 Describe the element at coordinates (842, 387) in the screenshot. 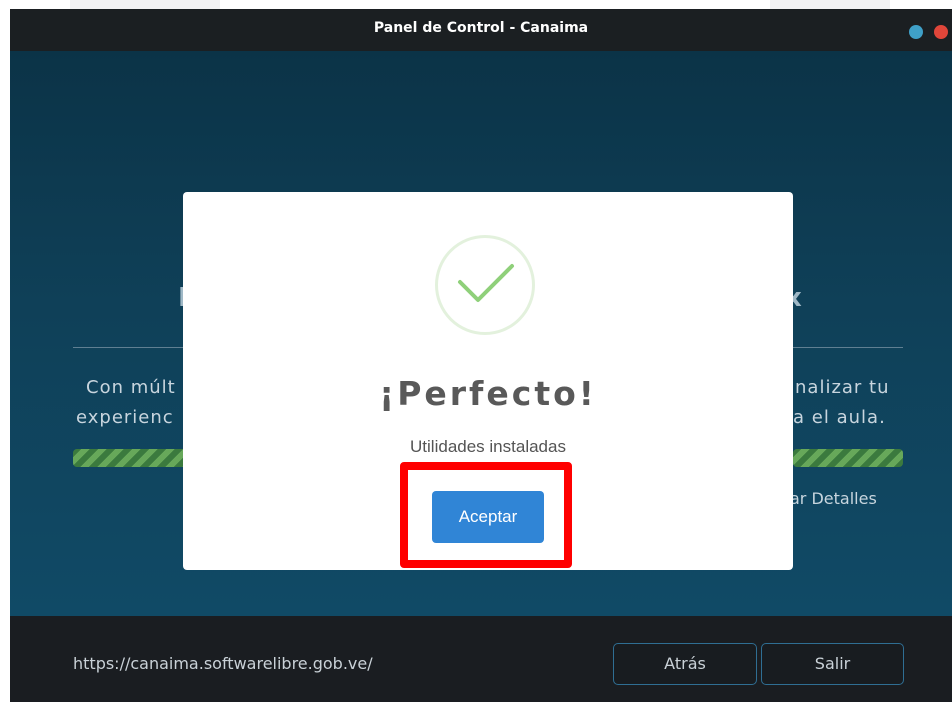

I see `description-right-line1: nalizar tu` at that location.